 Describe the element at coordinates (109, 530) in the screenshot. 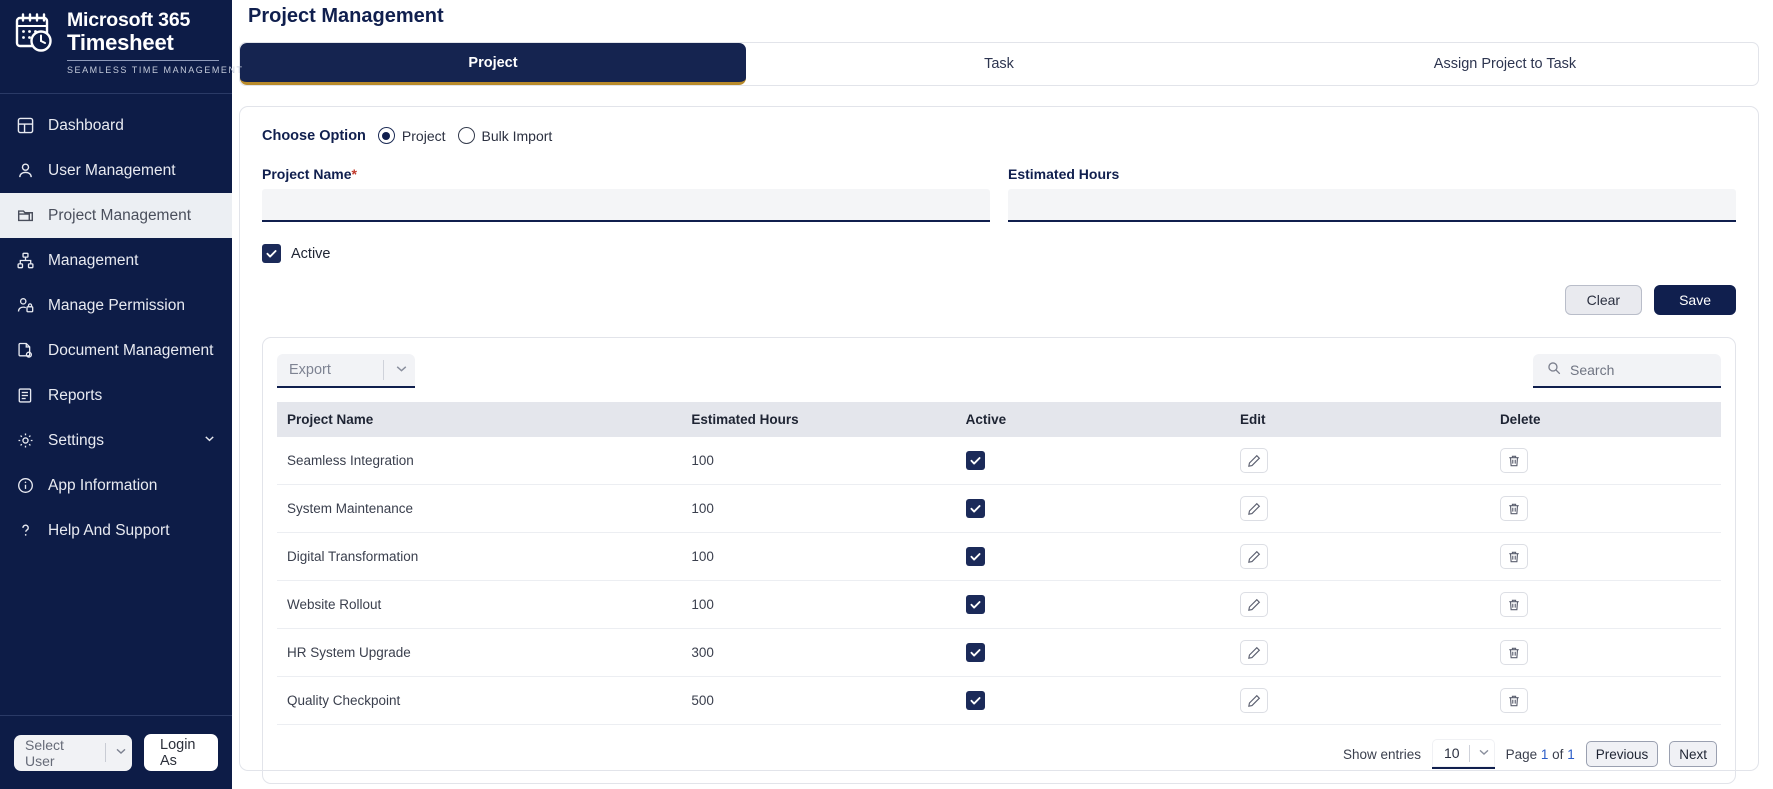

I see `sidebar-item-label: Help And Support` at that location.